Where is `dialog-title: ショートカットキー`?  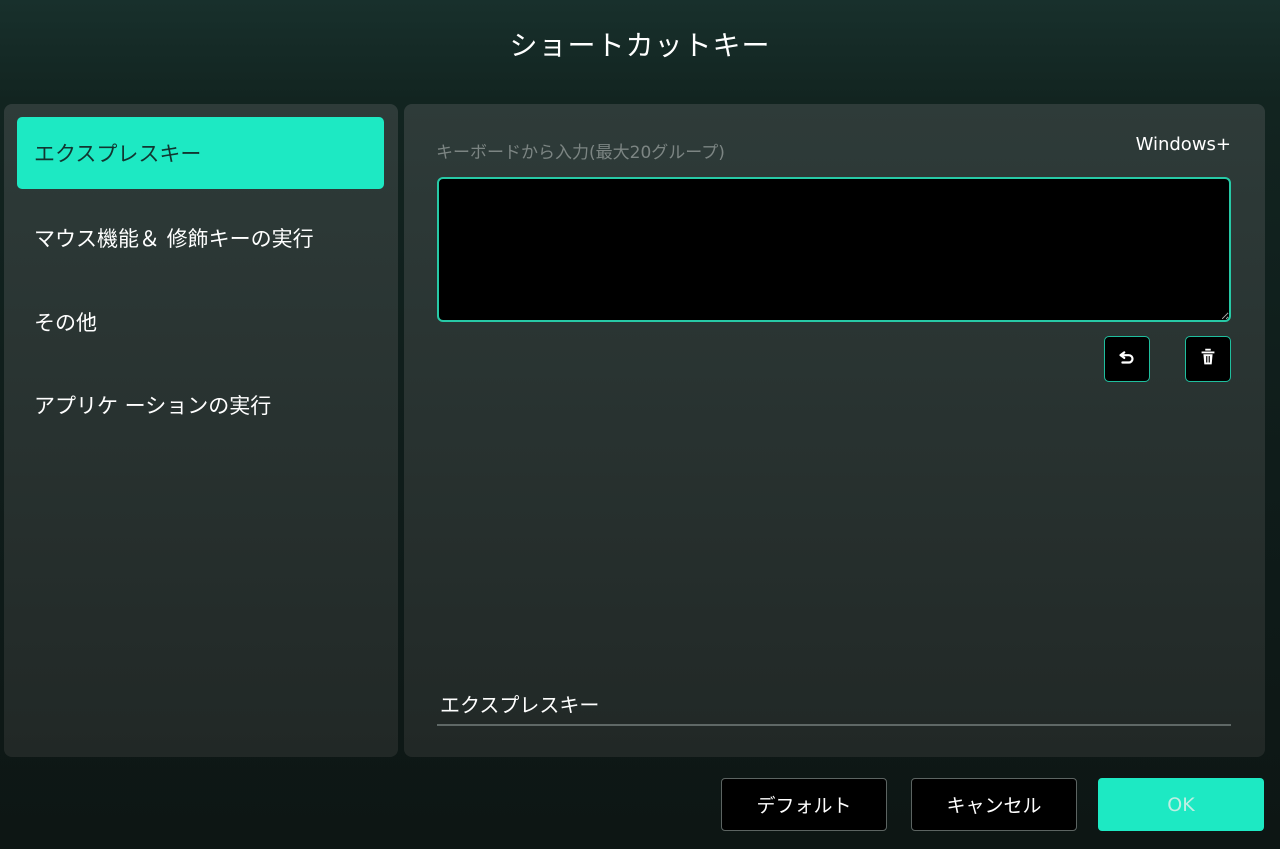 dialog-title: ショートカットキー is located at coordinates (640, 45).